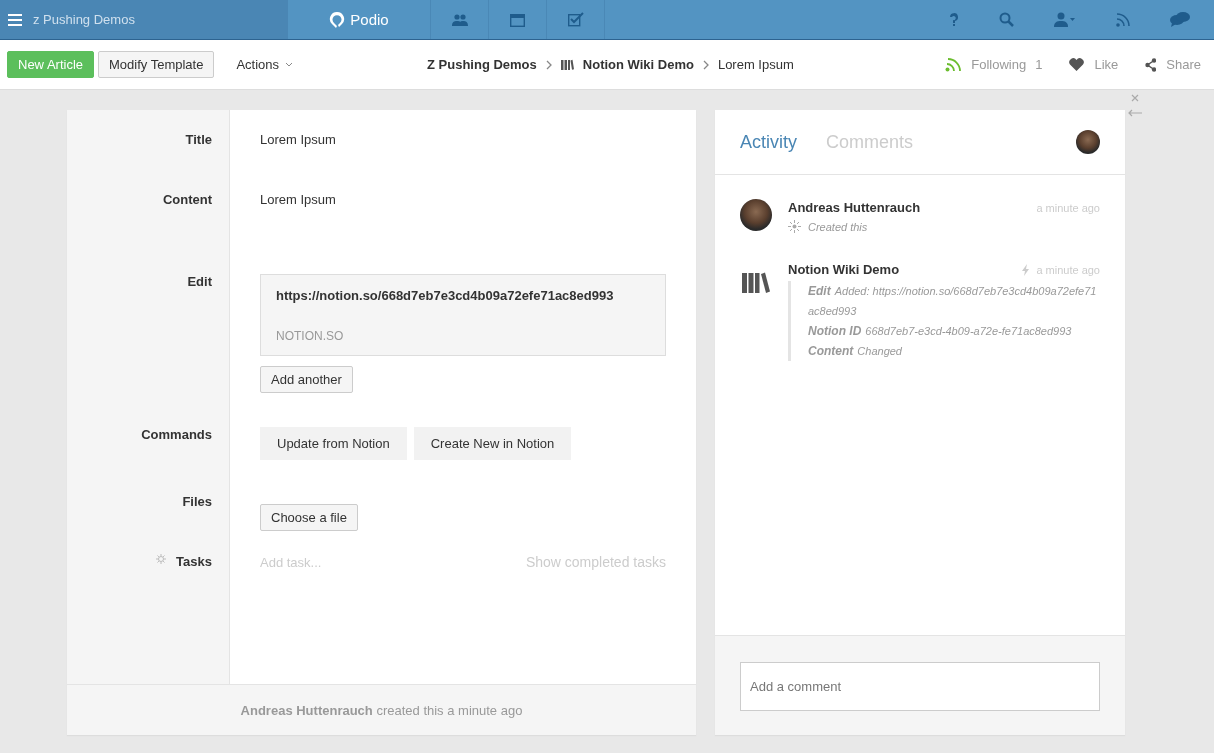 This screenshot has height=753, width=1214. What do you see at coordinates (755, 64) in the screenshot?
I see `breadcrumb-link: Lorem Ipsum` at bounding box center [755, 64].